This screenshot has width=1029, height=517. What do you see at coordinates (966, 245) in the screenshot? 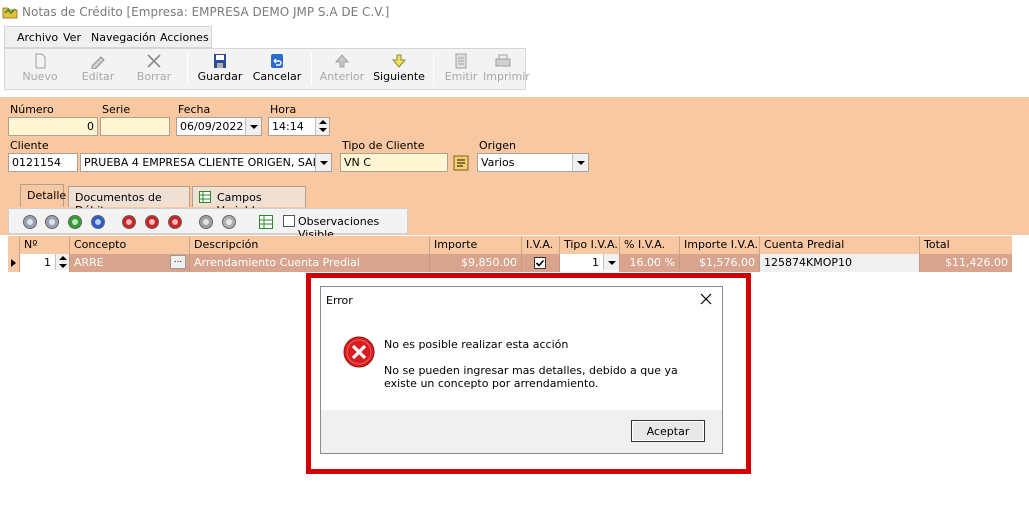
I see `col-total: Total` at bounding box center [966, 245].